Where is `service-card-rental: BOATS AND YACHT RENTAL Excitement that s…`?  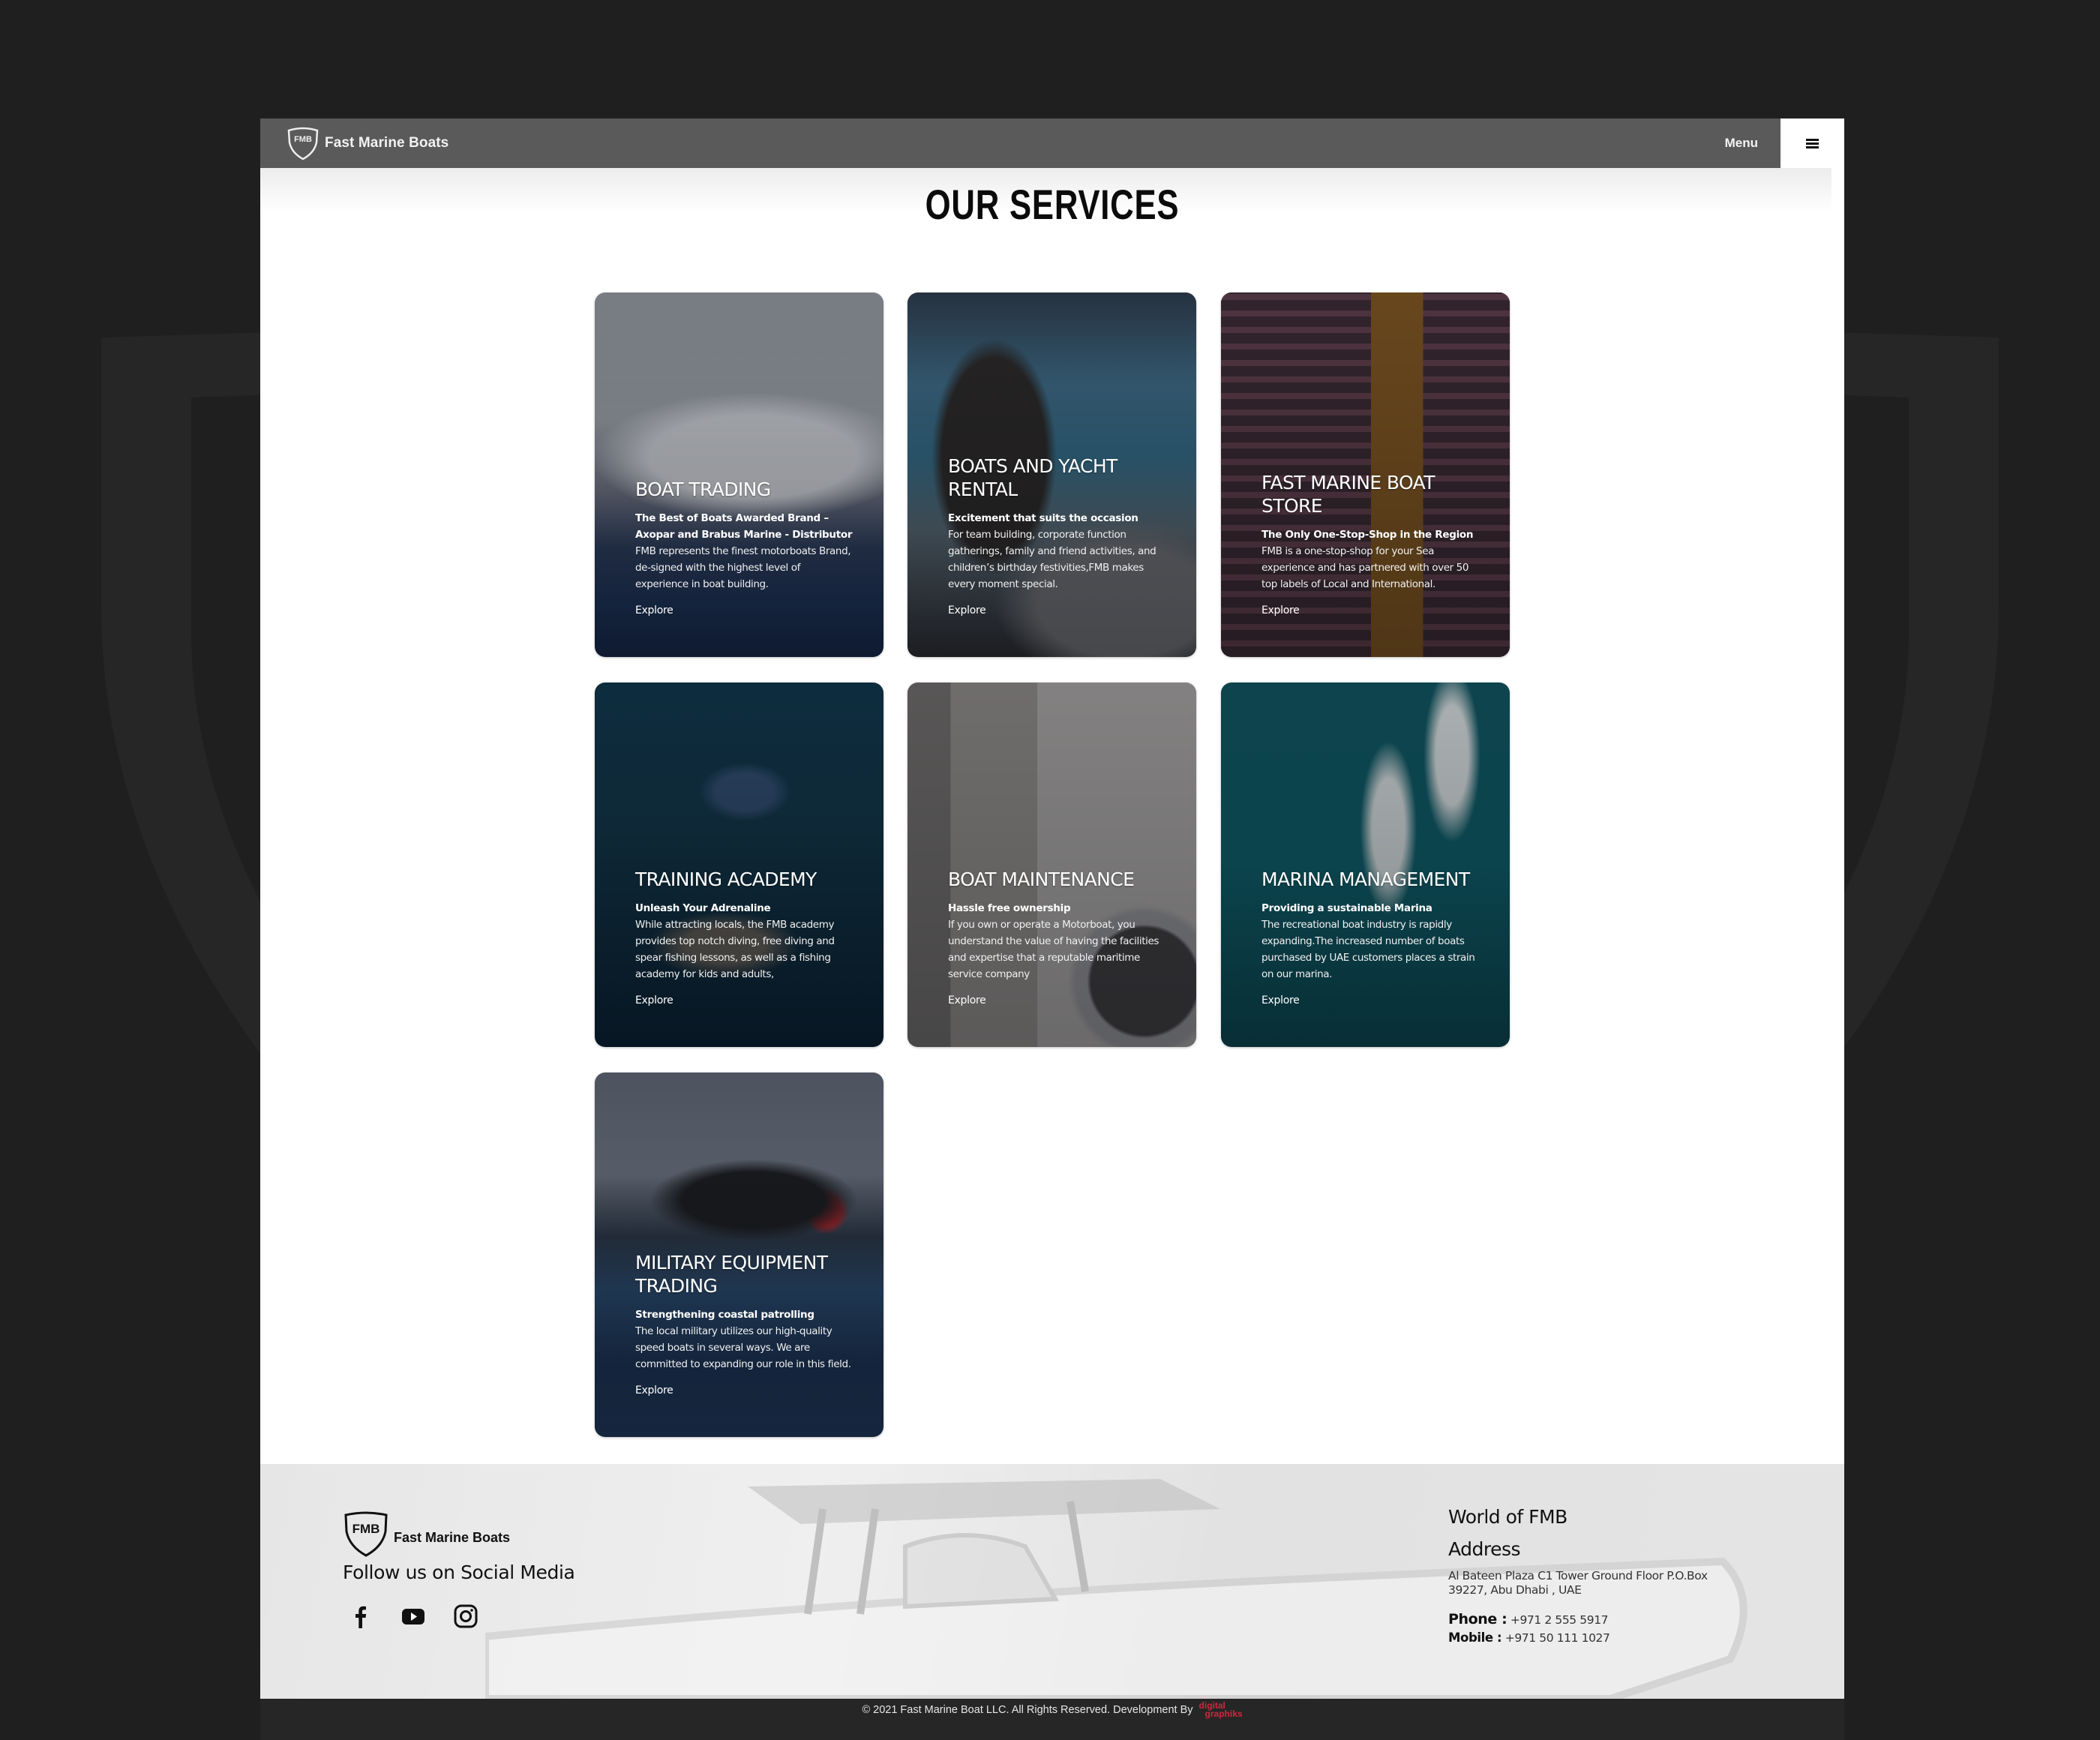
service-card-rental: BOATS AND YACHT RENTAL Excitement that s… is located at coordinates (1052, 474).